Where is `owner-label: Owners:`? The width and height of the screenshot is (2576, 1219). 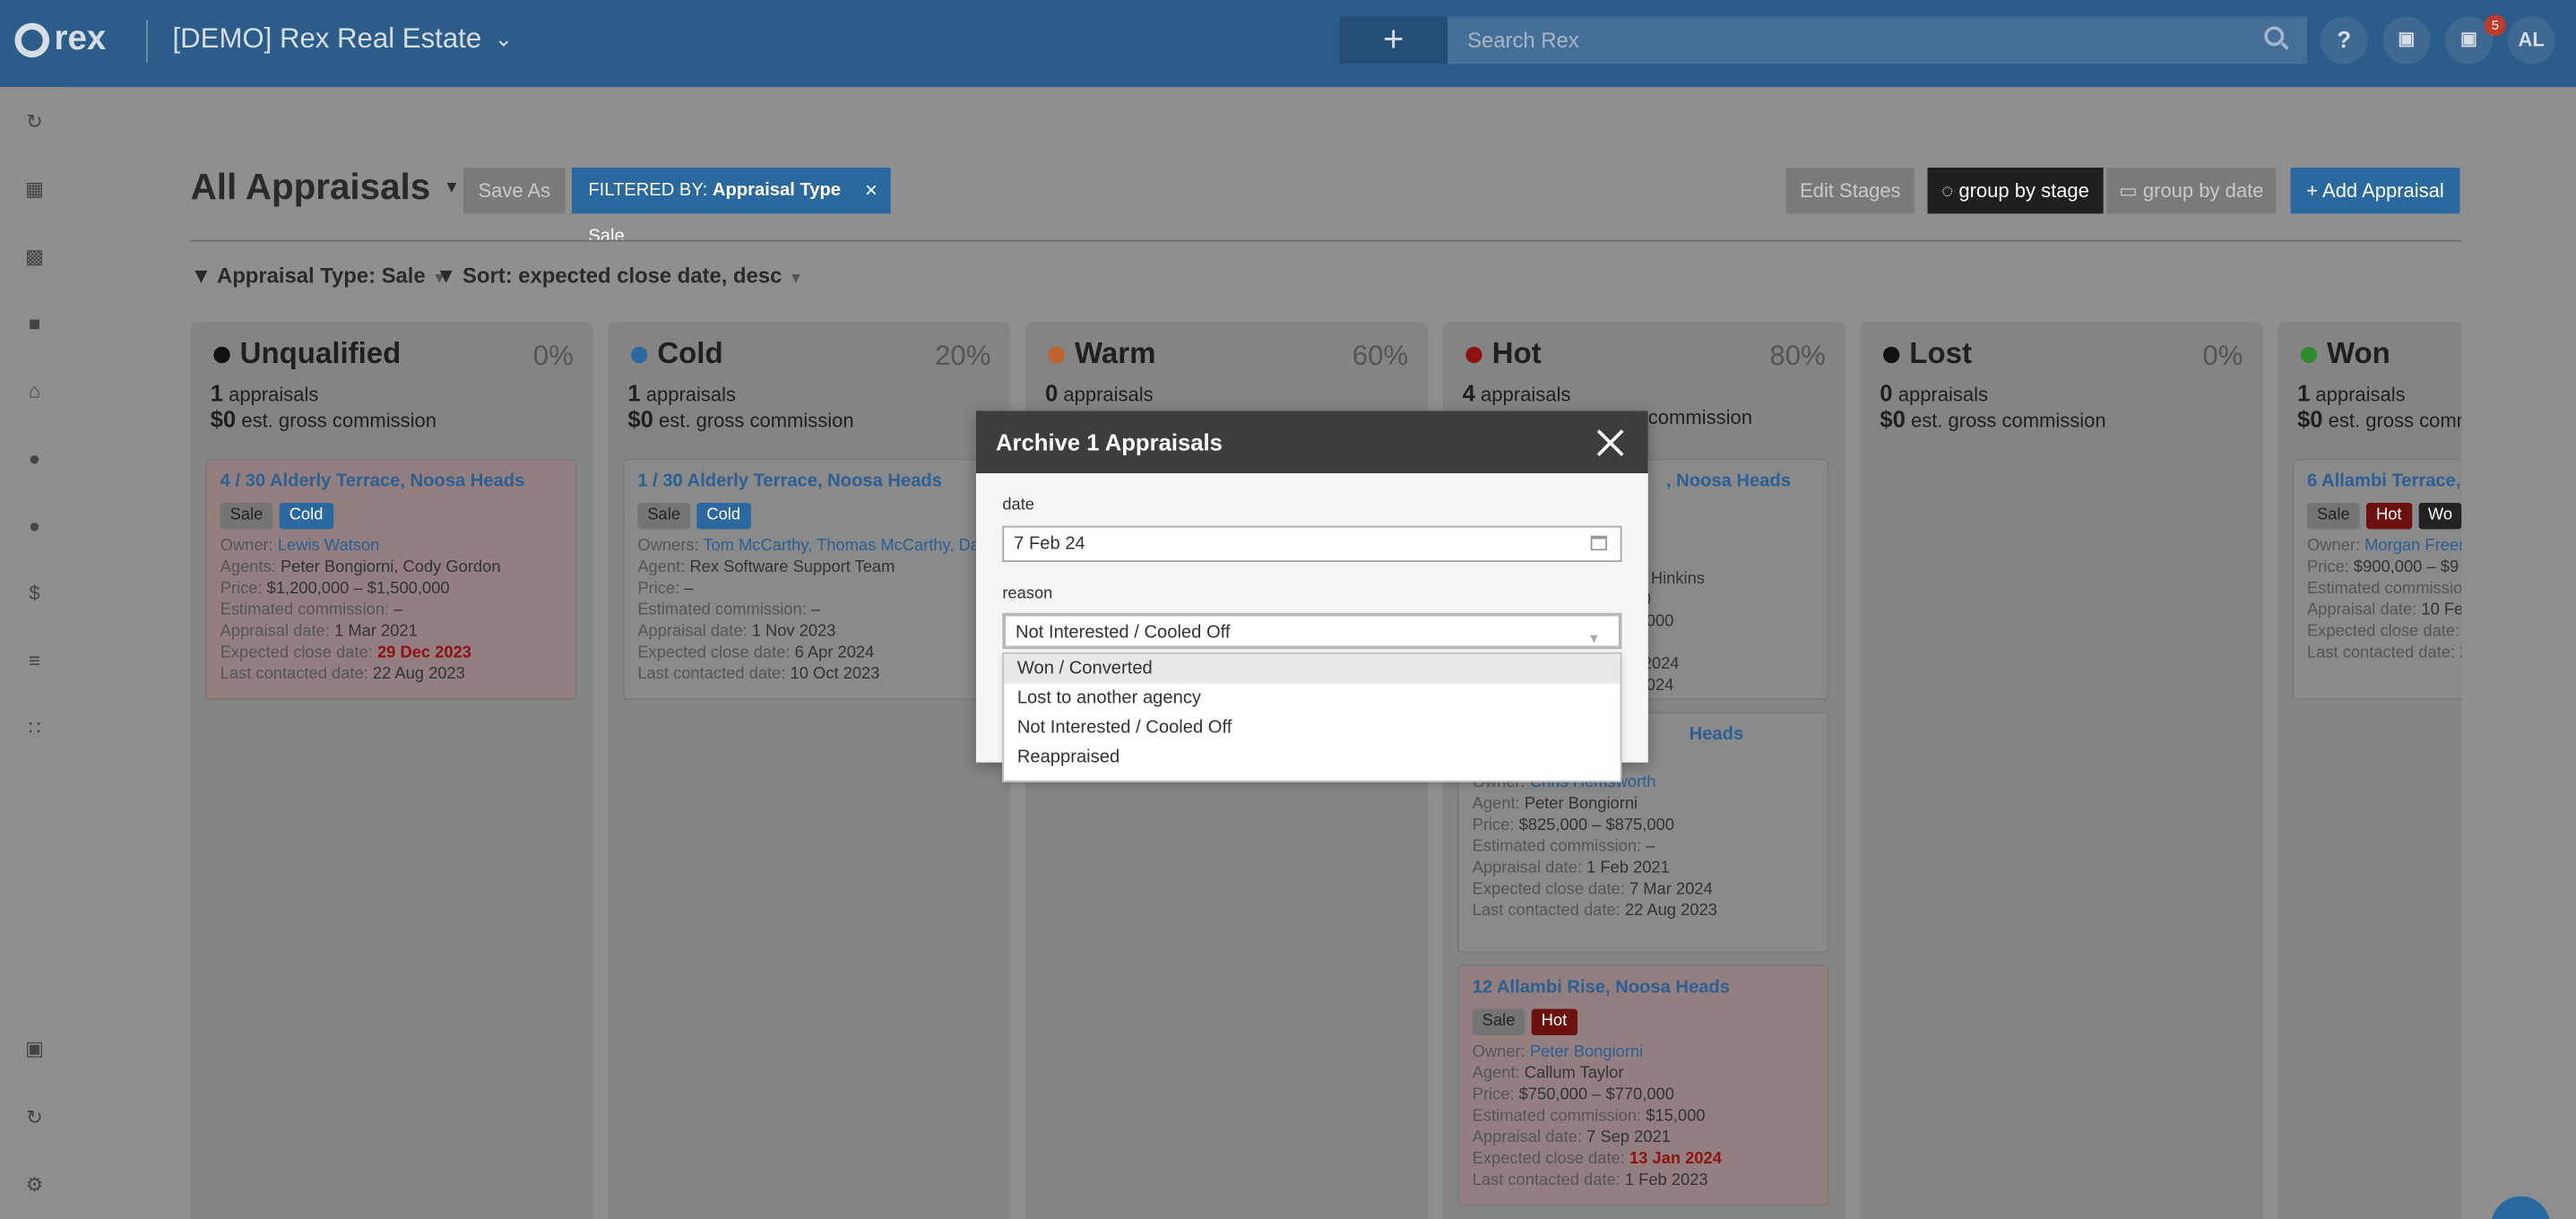 owner-label: Owners: is located at coordinates (668, 547).